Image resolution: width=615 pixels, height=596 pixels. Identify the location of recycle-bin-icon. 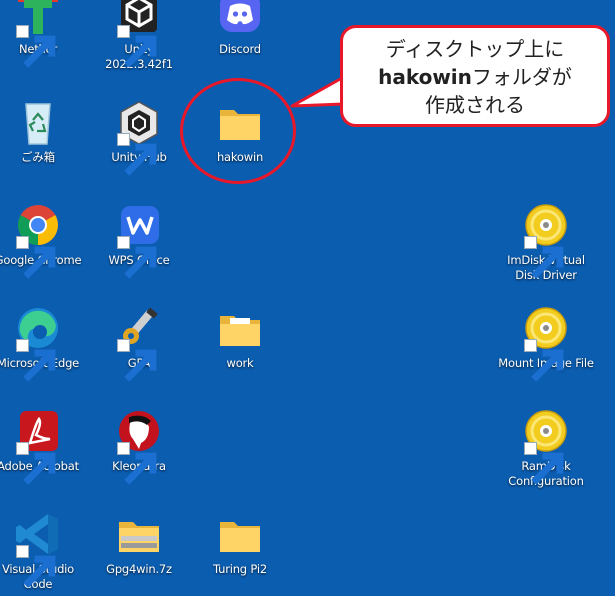
(38, 124).